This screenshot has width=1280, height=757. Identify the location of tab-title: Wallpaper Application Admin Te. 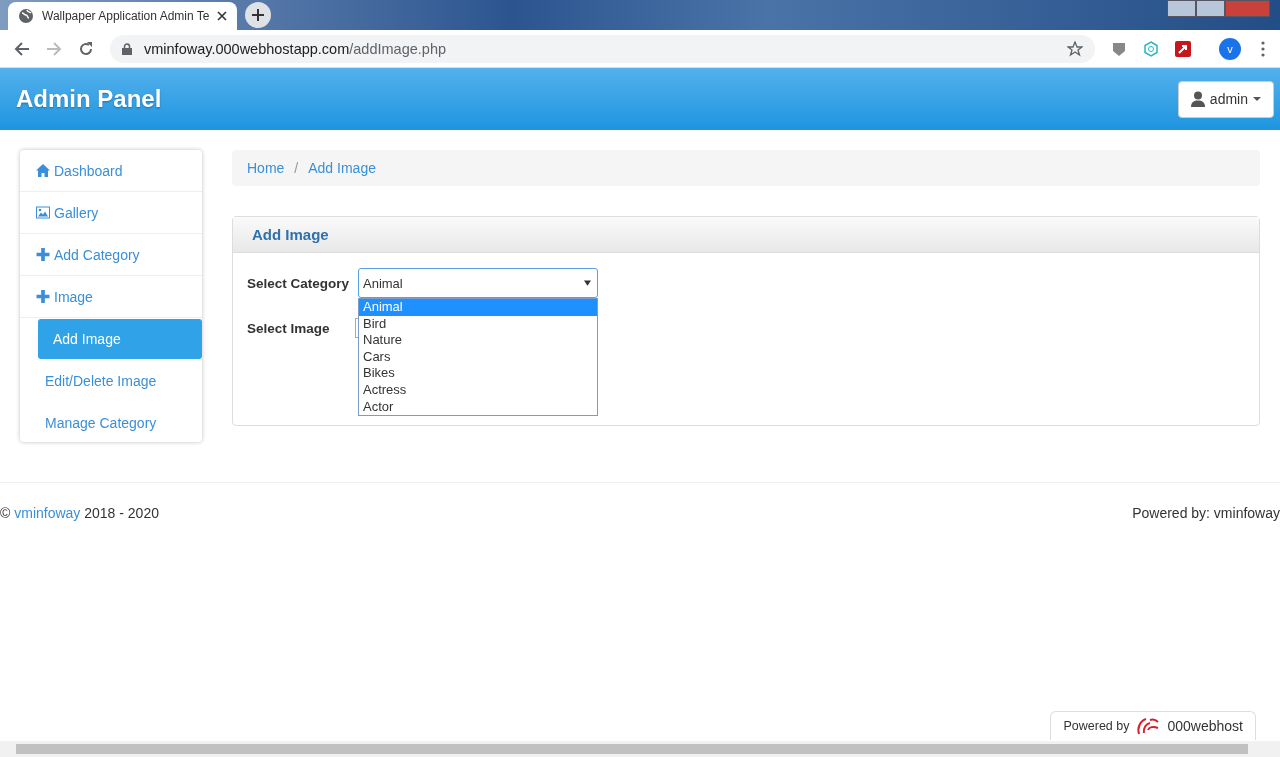
(126, 16).